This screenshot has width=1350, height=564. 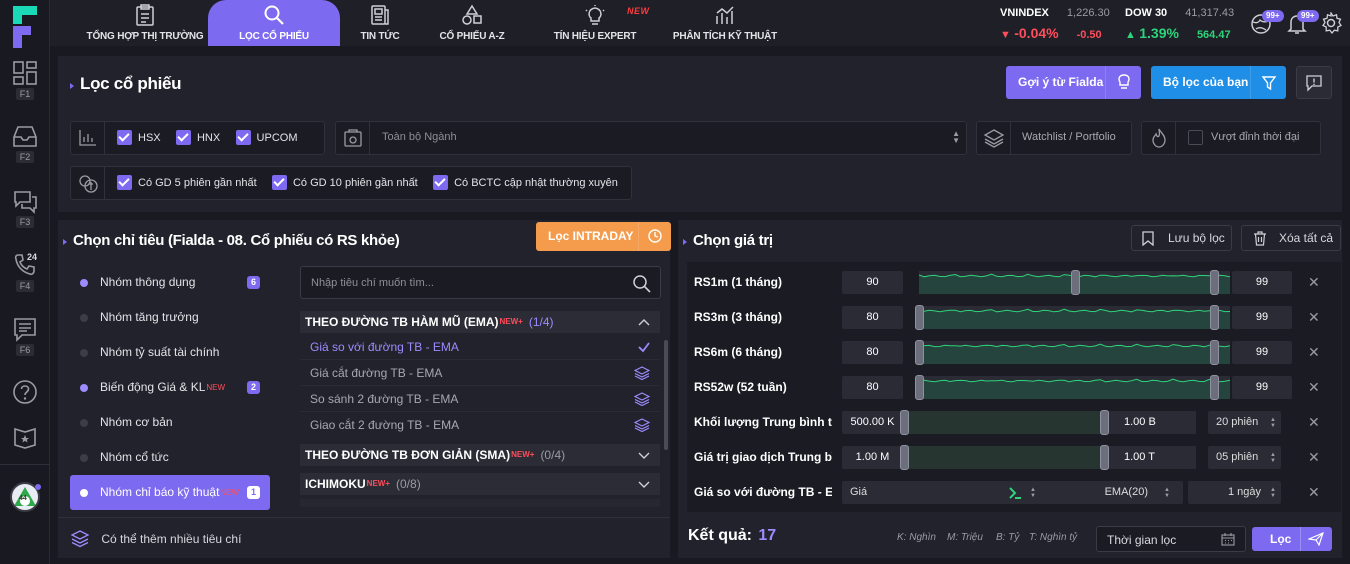 I want to click on upcom-checkbox, so click(x=243, y=138).